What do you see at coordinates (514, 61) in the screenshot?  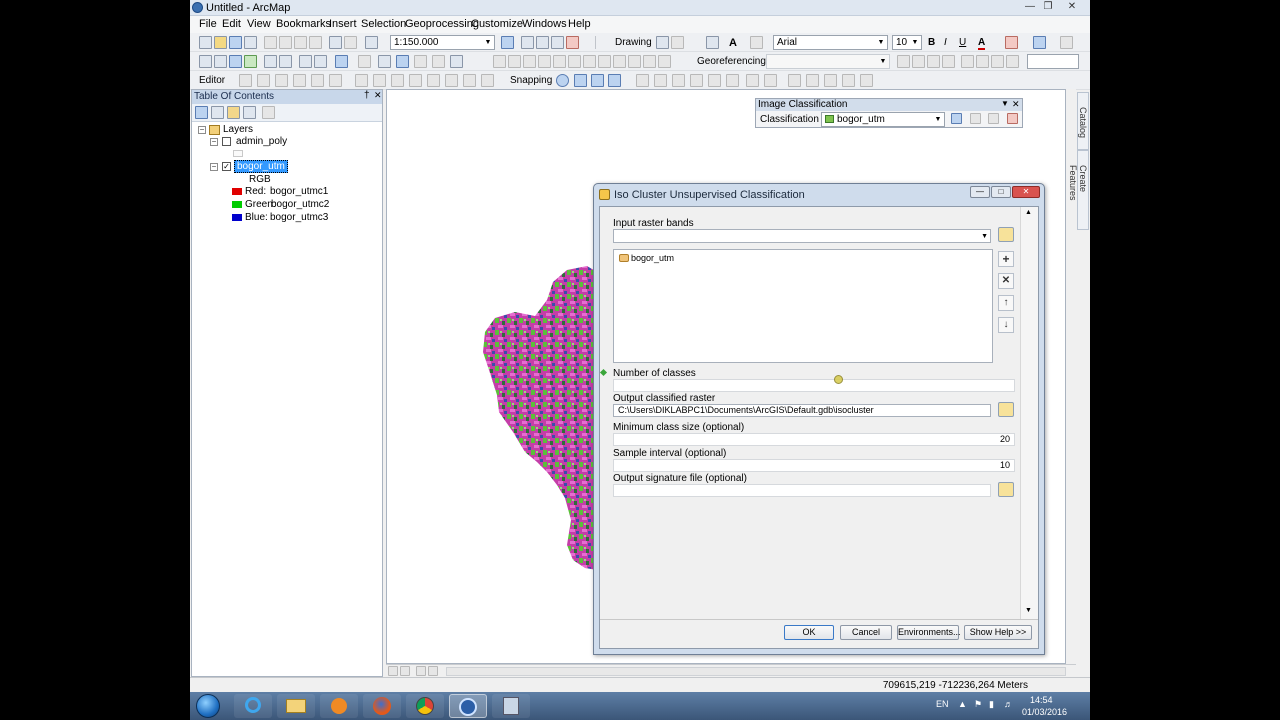 I see `find-route-icon` at bounding box center [514, 61].